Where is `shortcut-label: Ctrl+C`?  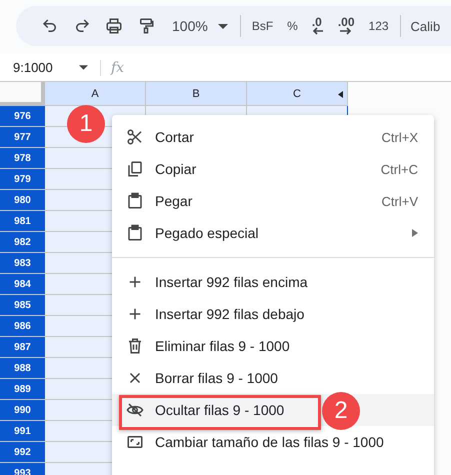
shortcut-label: Ctrl+C is located at coordinates (399, 169).